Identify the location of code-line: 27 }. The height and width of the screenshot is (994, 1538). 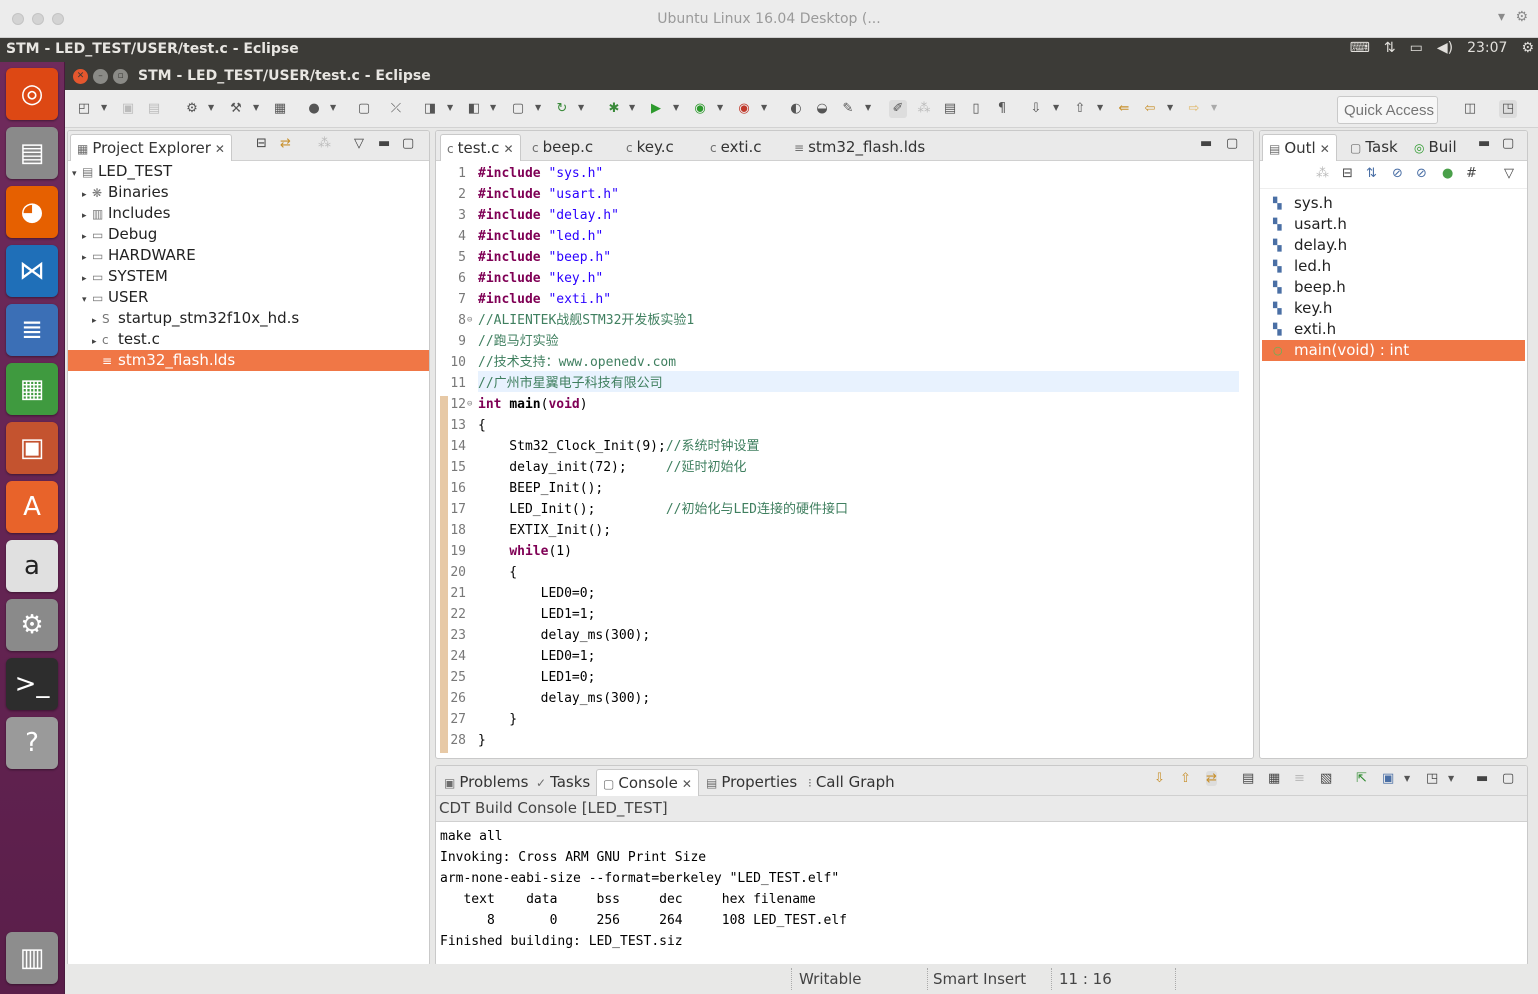
(837, 719).